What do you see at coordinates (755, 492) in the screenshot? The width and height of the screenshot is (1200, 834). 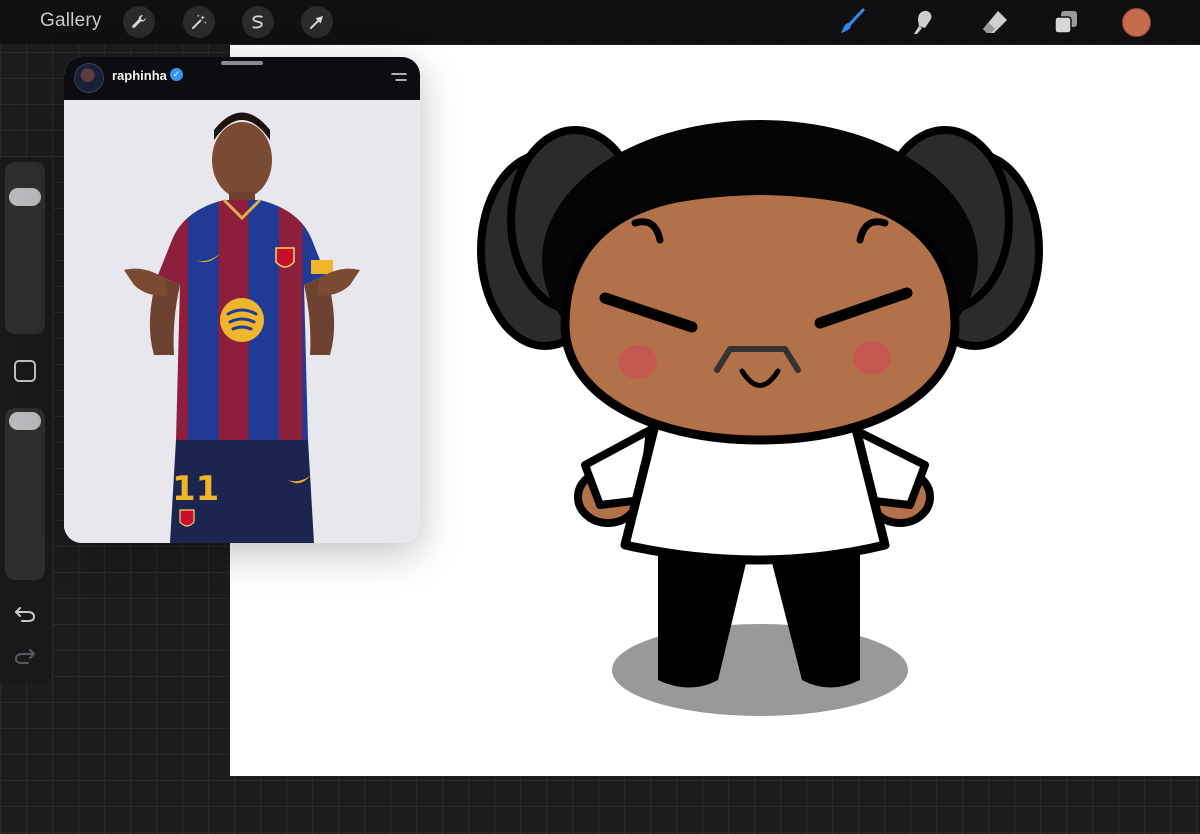 I see `white-shirt` at bounding box center [755, 492].